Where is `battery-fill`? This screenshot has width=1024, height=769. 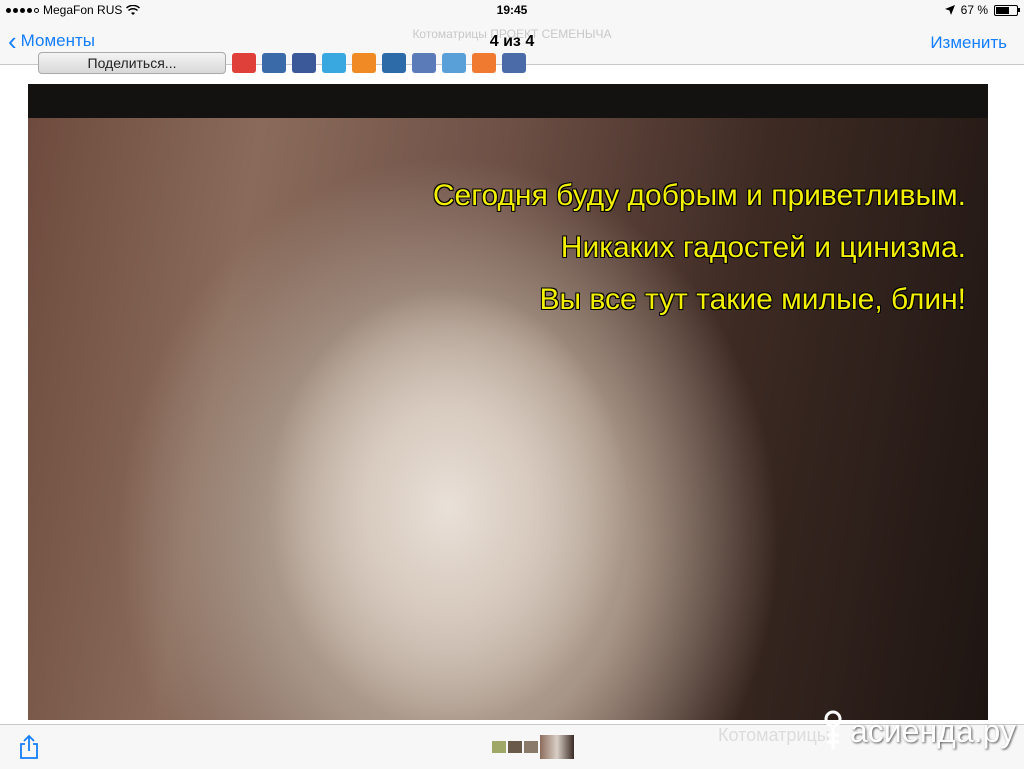
battery-fill is located at coordinates (1003, 10).